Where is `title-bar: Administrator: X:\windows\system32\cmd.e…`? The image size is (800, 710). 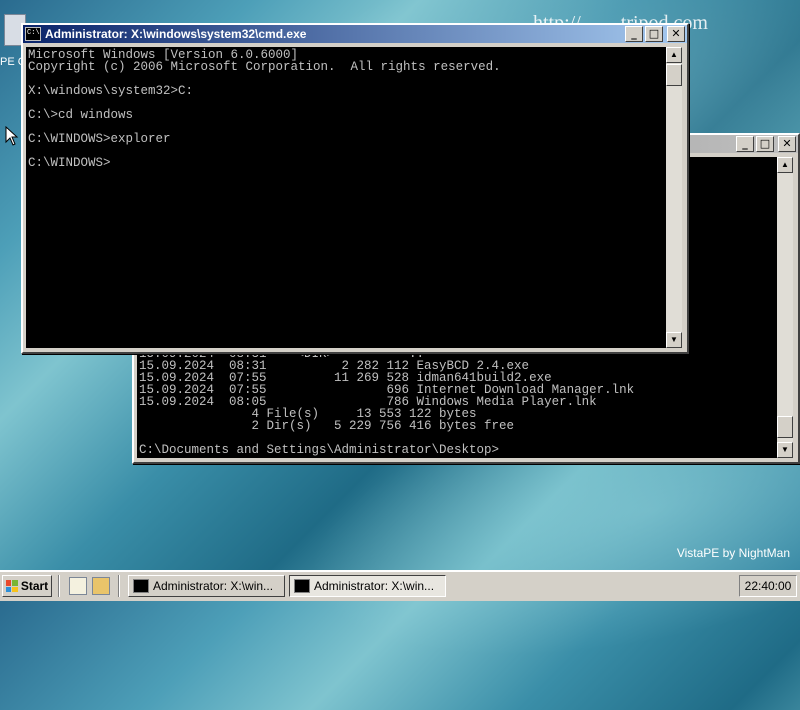 title-bar: Administrator: X:\windows\system32\cmd.e… is located at coordinates (355, 34).